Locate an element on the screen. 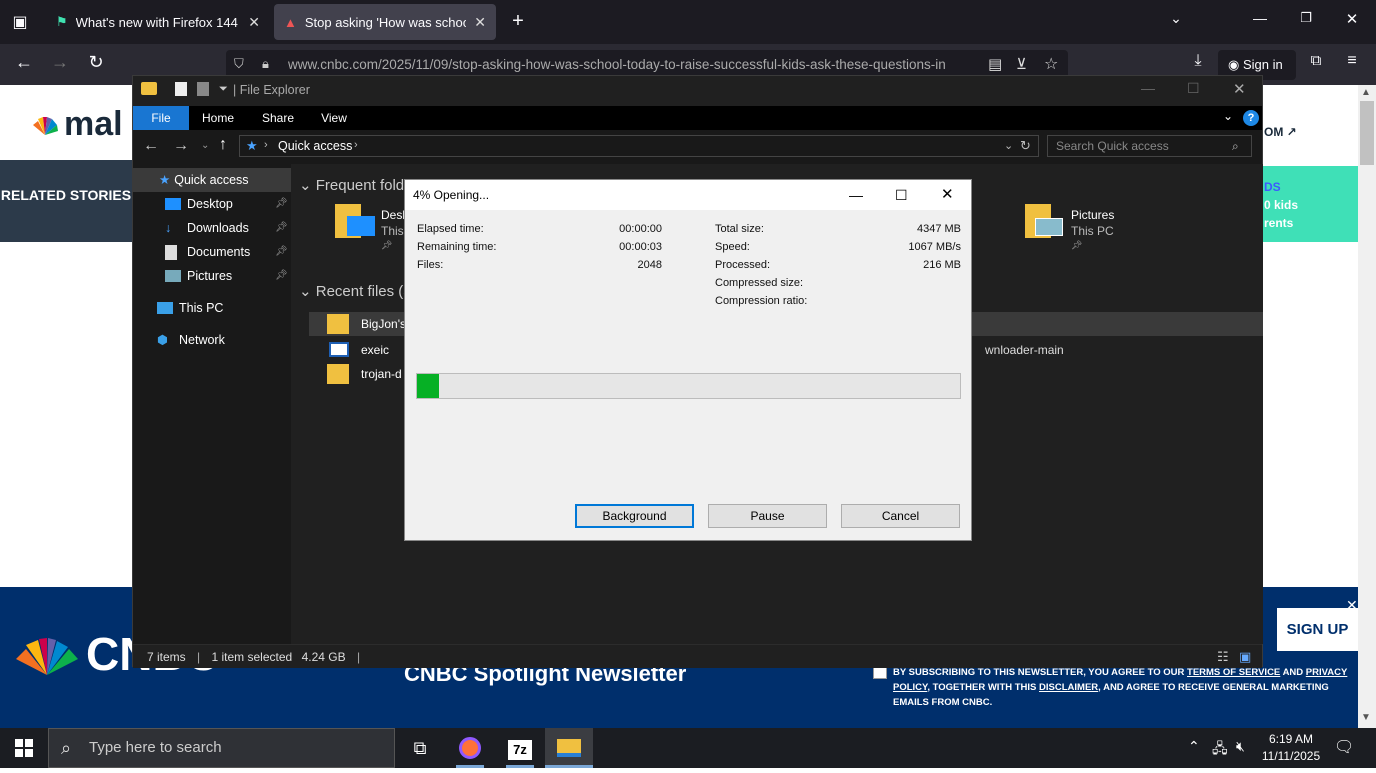 The height and width of the screenshot is (773, 1376). network-status-icon: 🖧︎ is located at coordinates (1220, 750).